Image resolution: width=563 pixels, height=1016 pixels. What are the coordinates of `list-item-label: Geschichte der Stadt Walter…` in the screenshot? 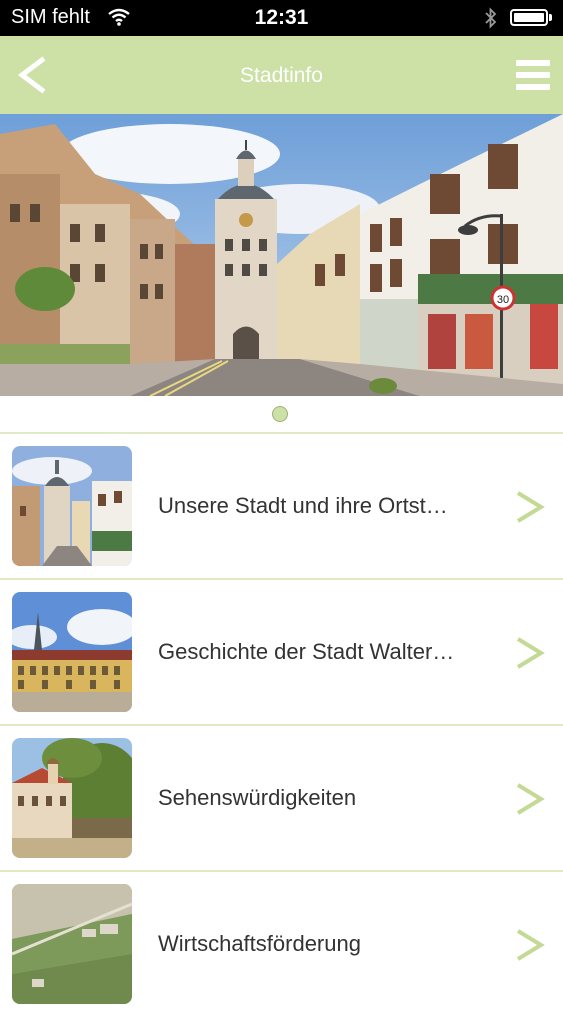 It's located at (306, 651).